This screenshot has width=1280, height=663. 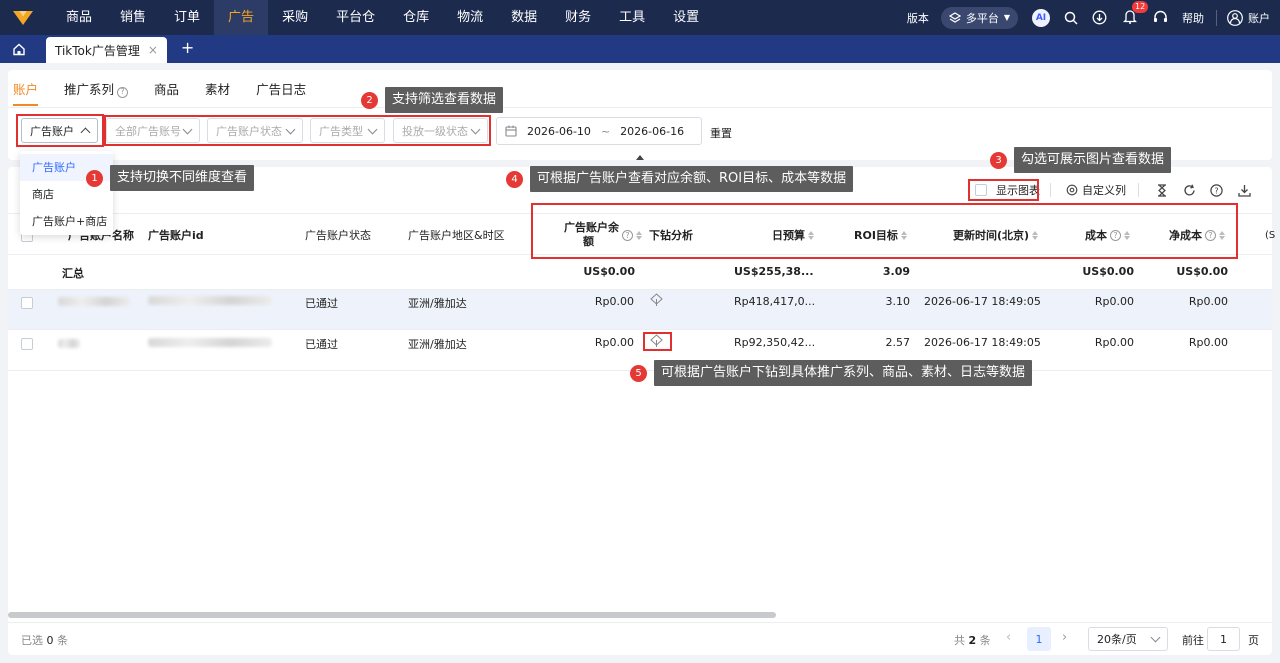 What do you see at coordinates (1270, 235) in the screenshot?
I see `header-label: (S` at bounding box center [1270, 235].